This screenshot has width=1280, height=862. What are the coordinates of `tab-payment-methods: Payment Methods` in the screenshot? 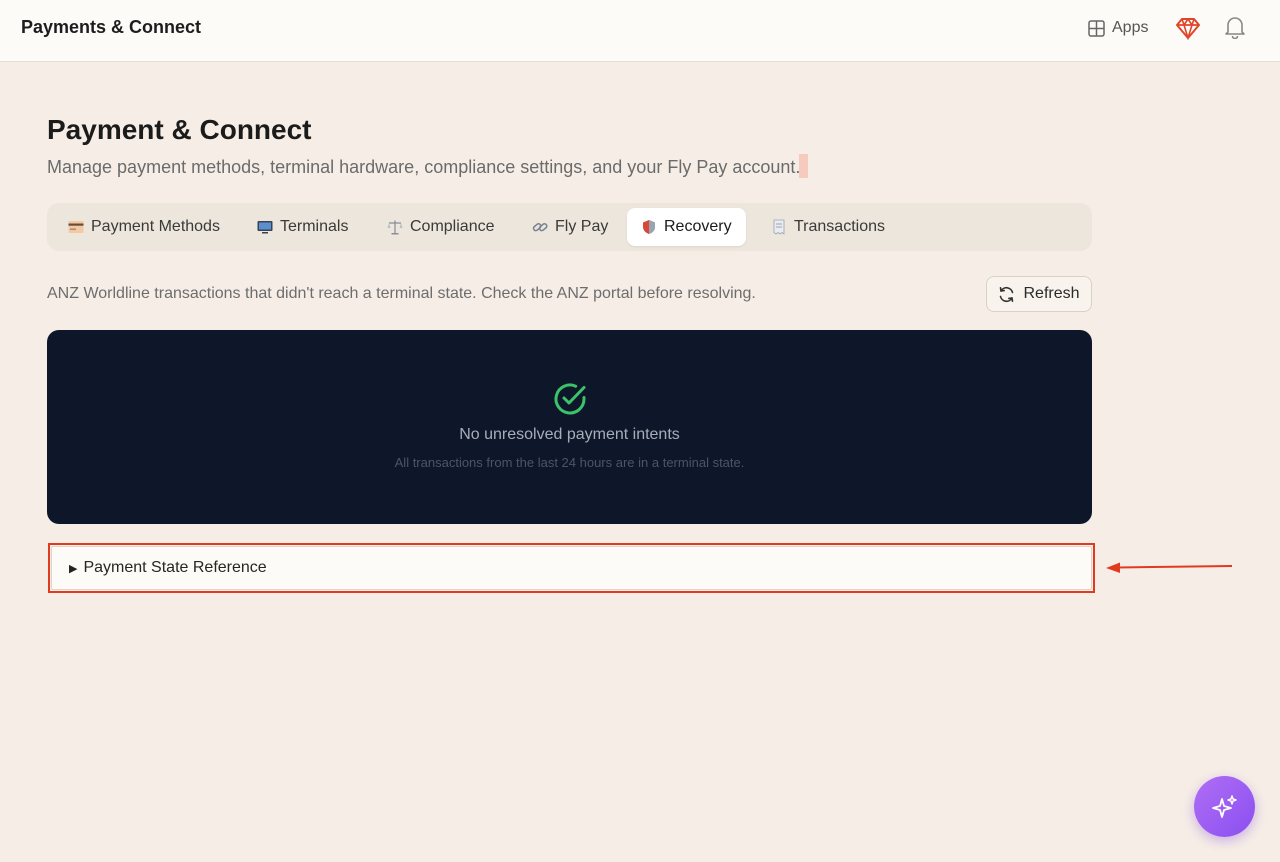 It's located at (144, 227).